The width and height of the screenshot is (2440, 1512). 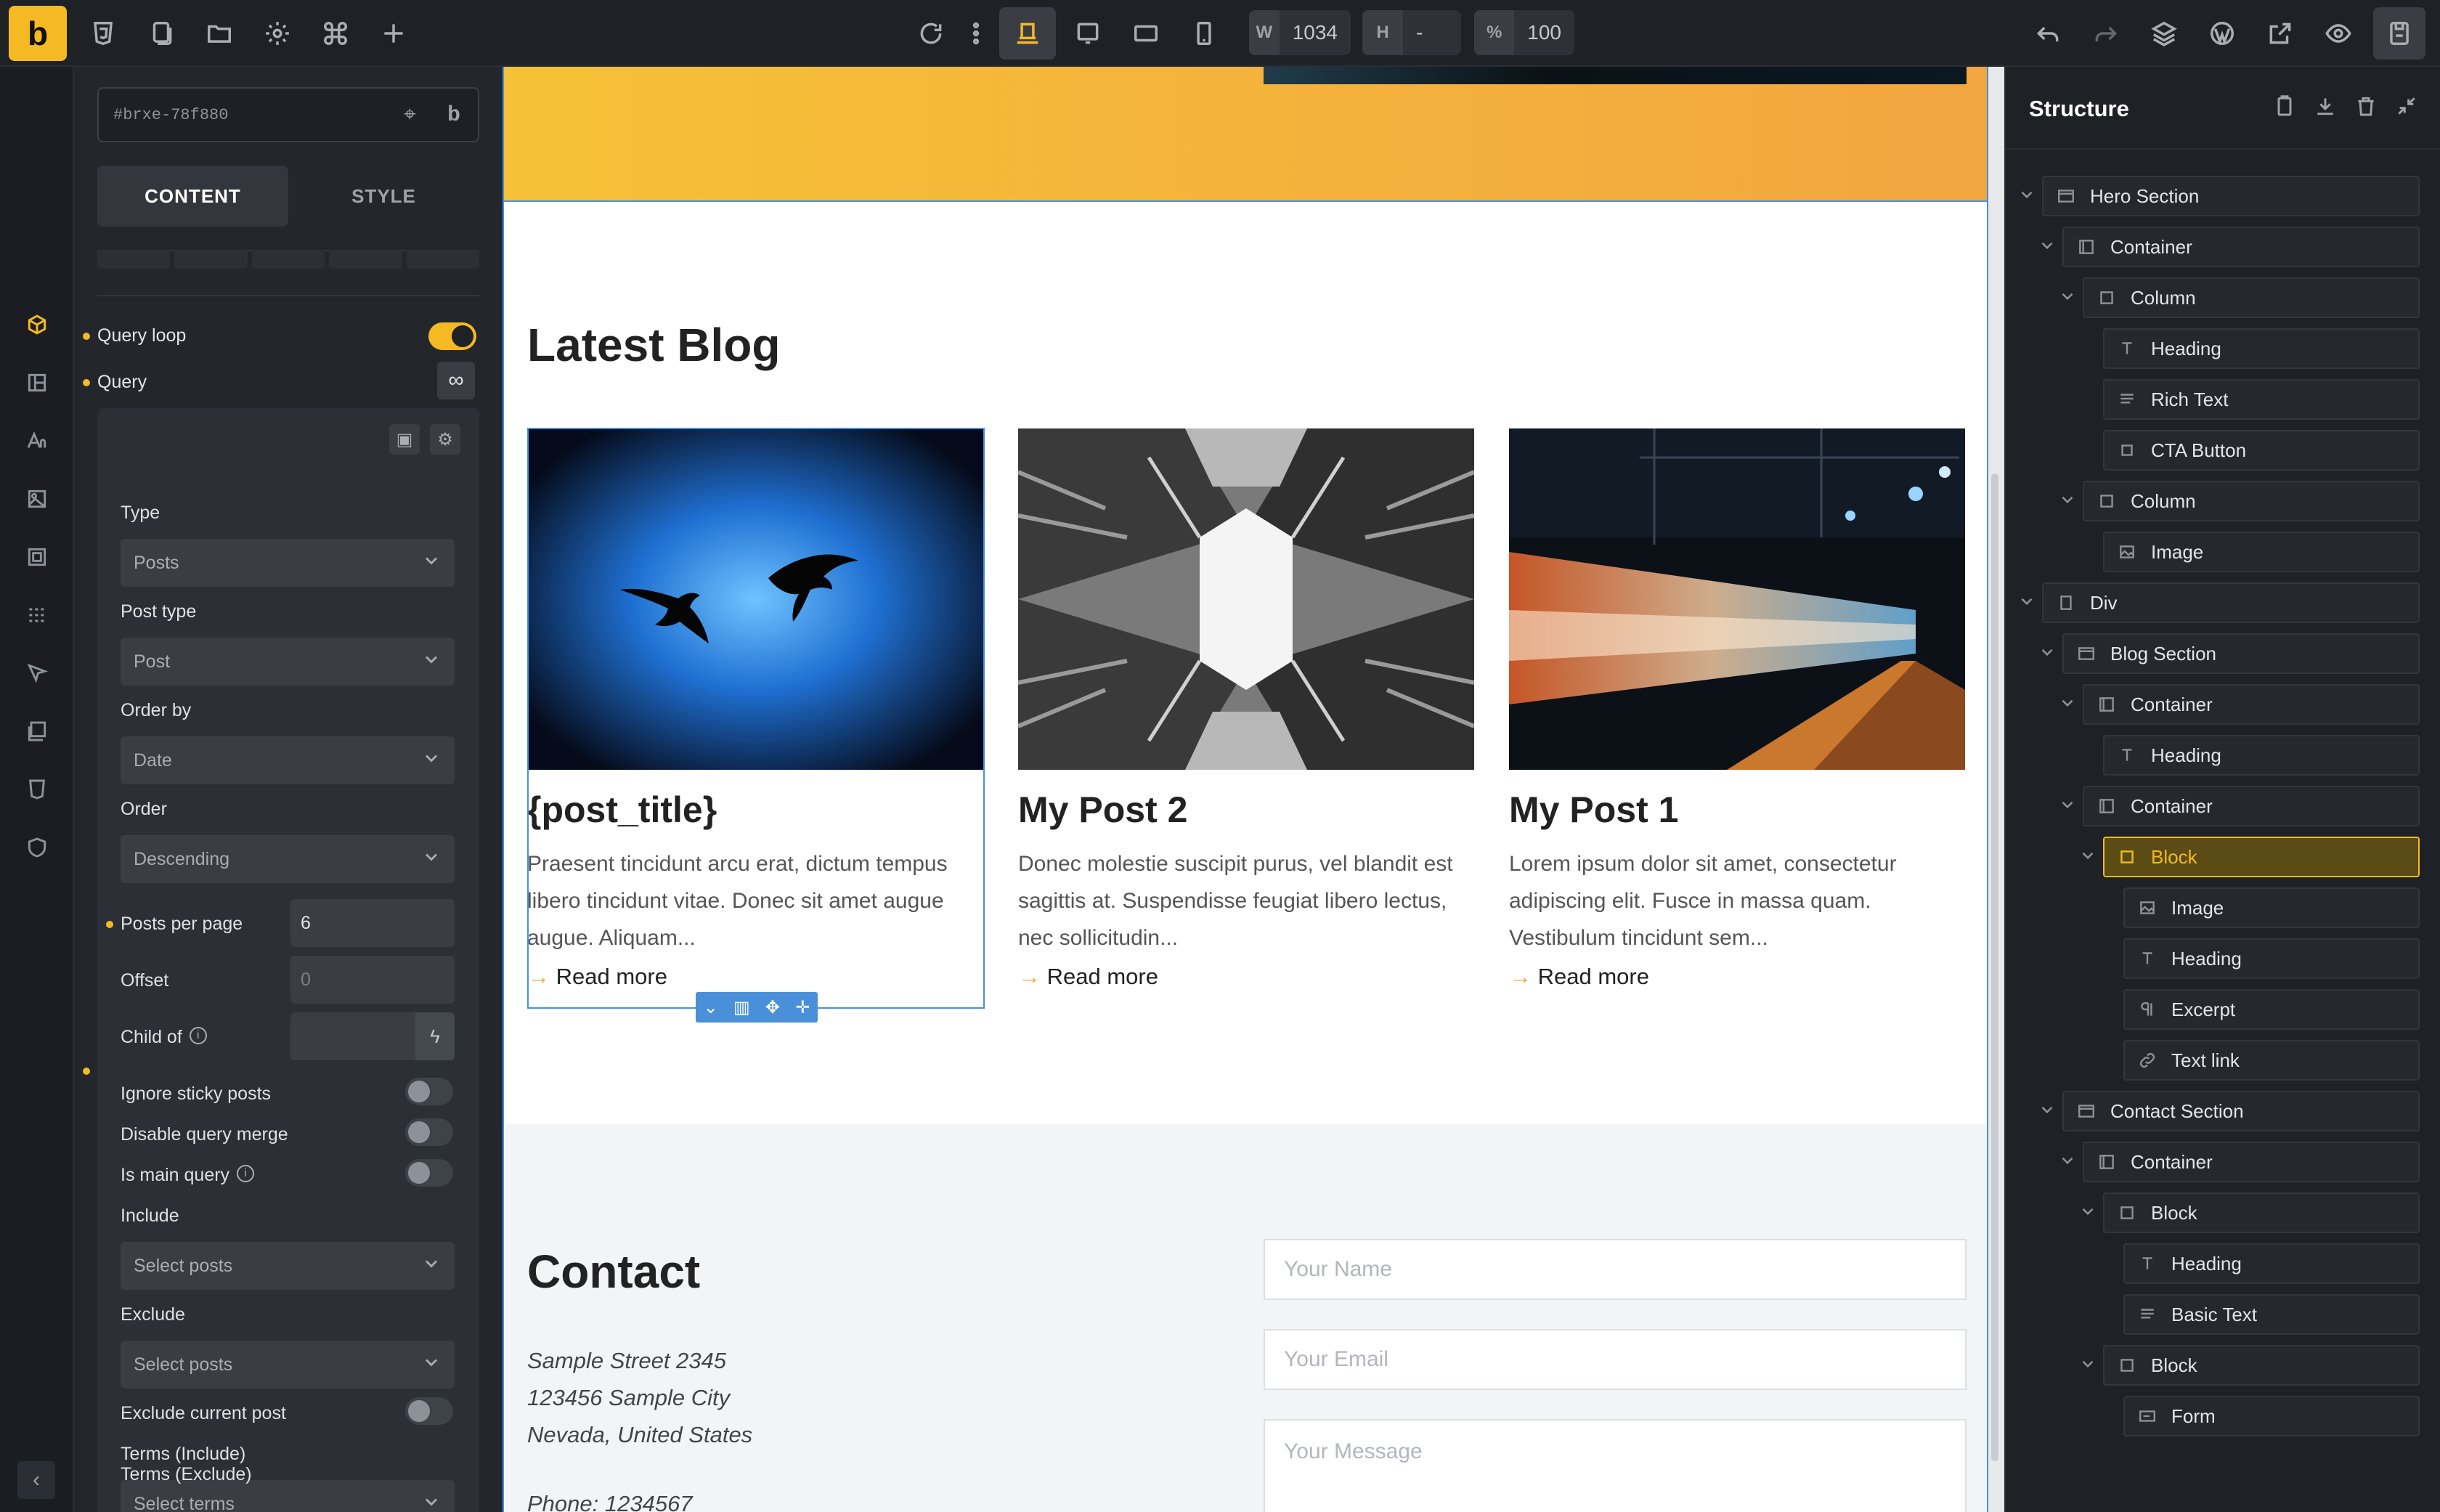 What do you see at coordinates (37, 731) in the screenshot?
I see `gallery-icon` at bounding box center [37, 731].